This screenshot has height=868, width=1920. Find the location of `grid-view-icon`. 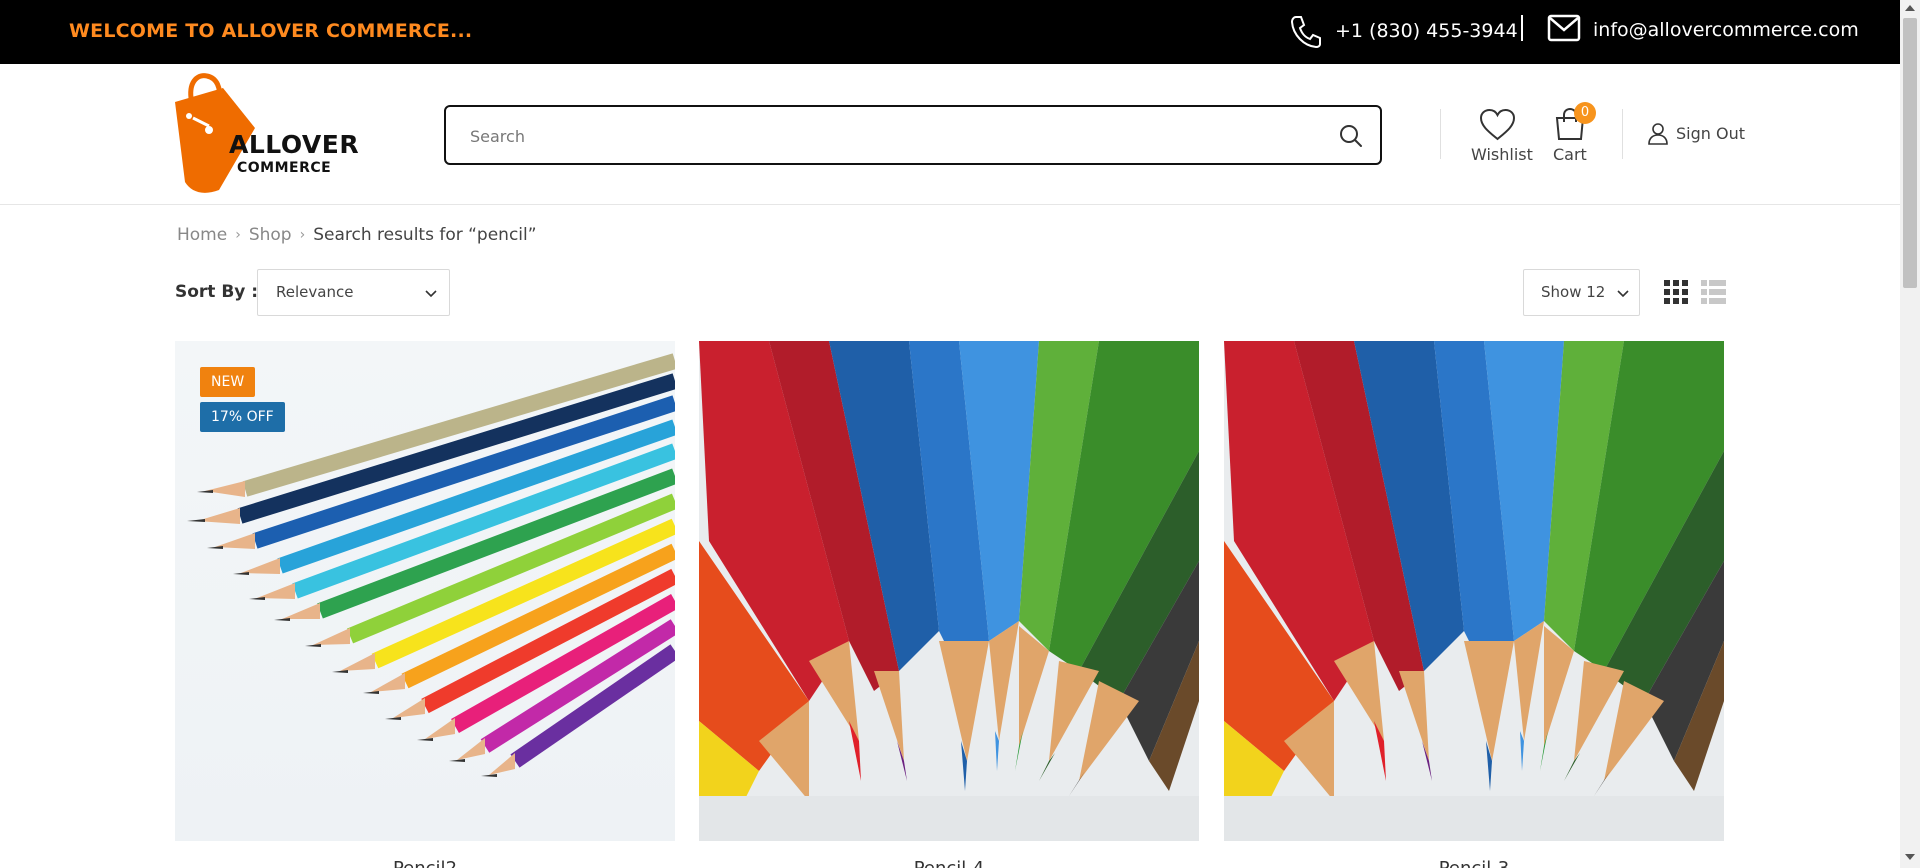

grid-view-icon is located at coordinates (1676, 292).